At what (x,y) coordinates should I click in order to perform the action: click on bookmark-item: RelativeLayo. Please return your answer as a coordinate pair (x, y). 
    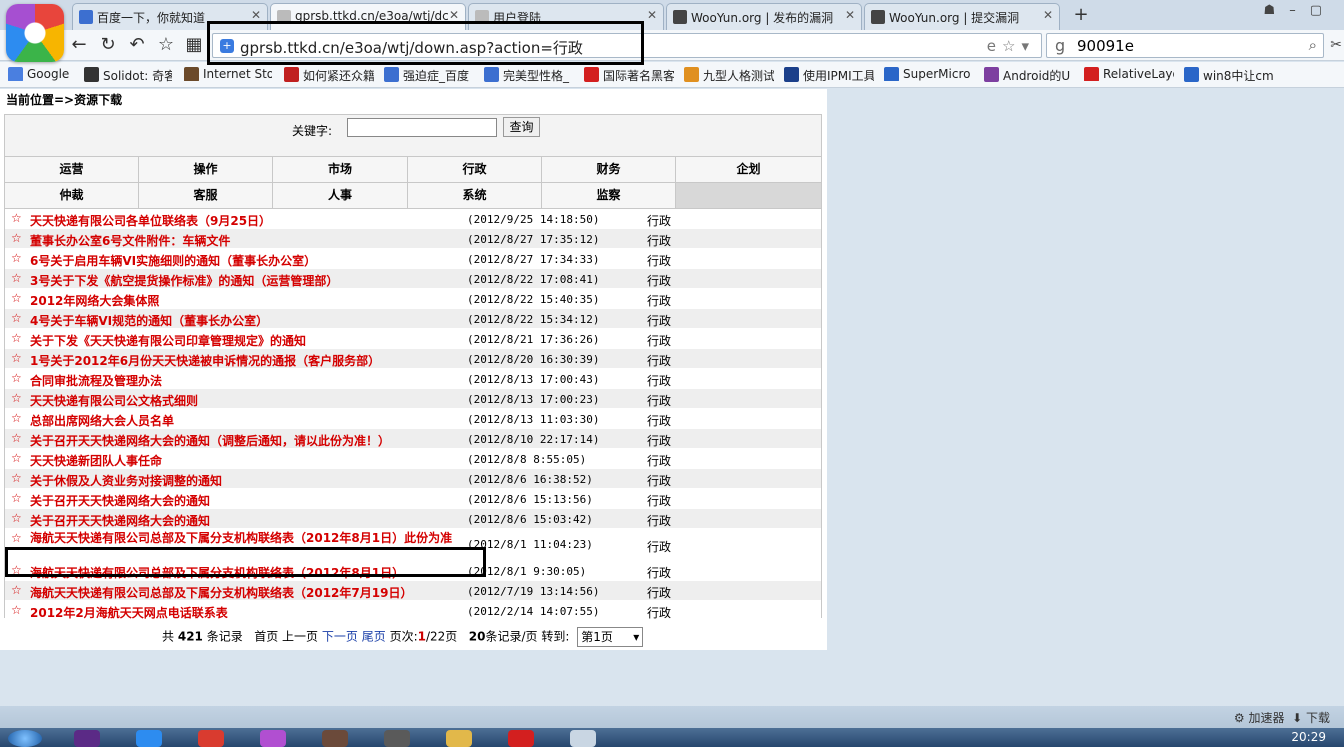
    Looking at the image, I should click on (1129, 74).